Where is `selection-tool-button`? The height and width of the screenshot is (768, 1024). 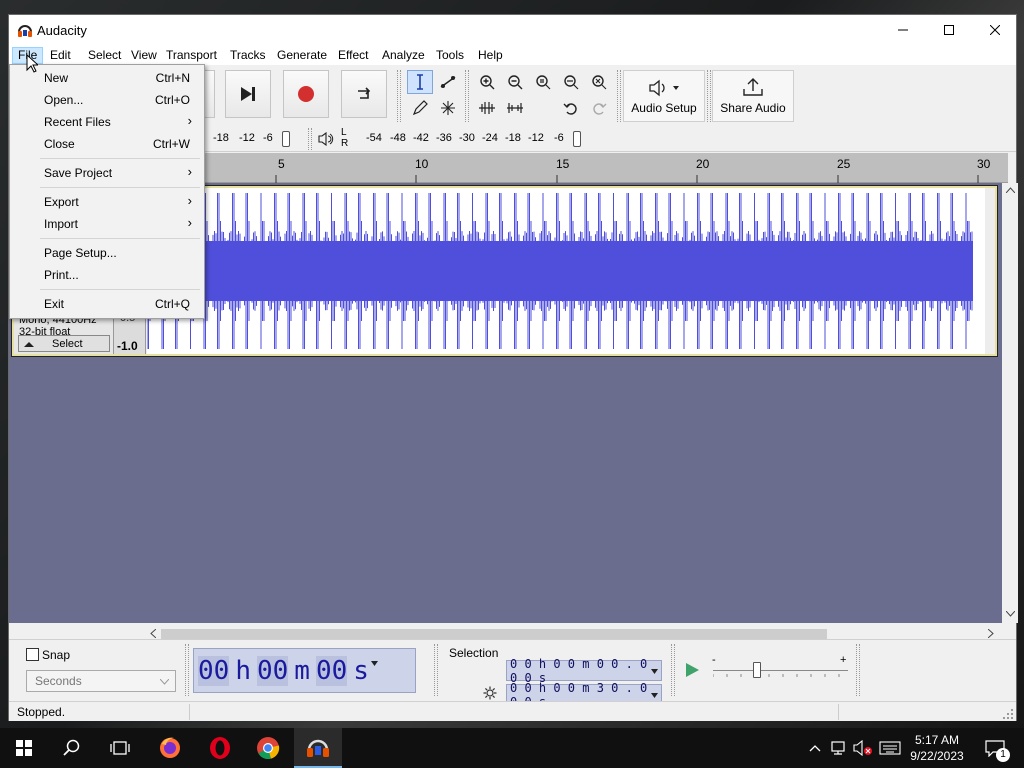 selection-tool-button is located at coordinates (420, 82).